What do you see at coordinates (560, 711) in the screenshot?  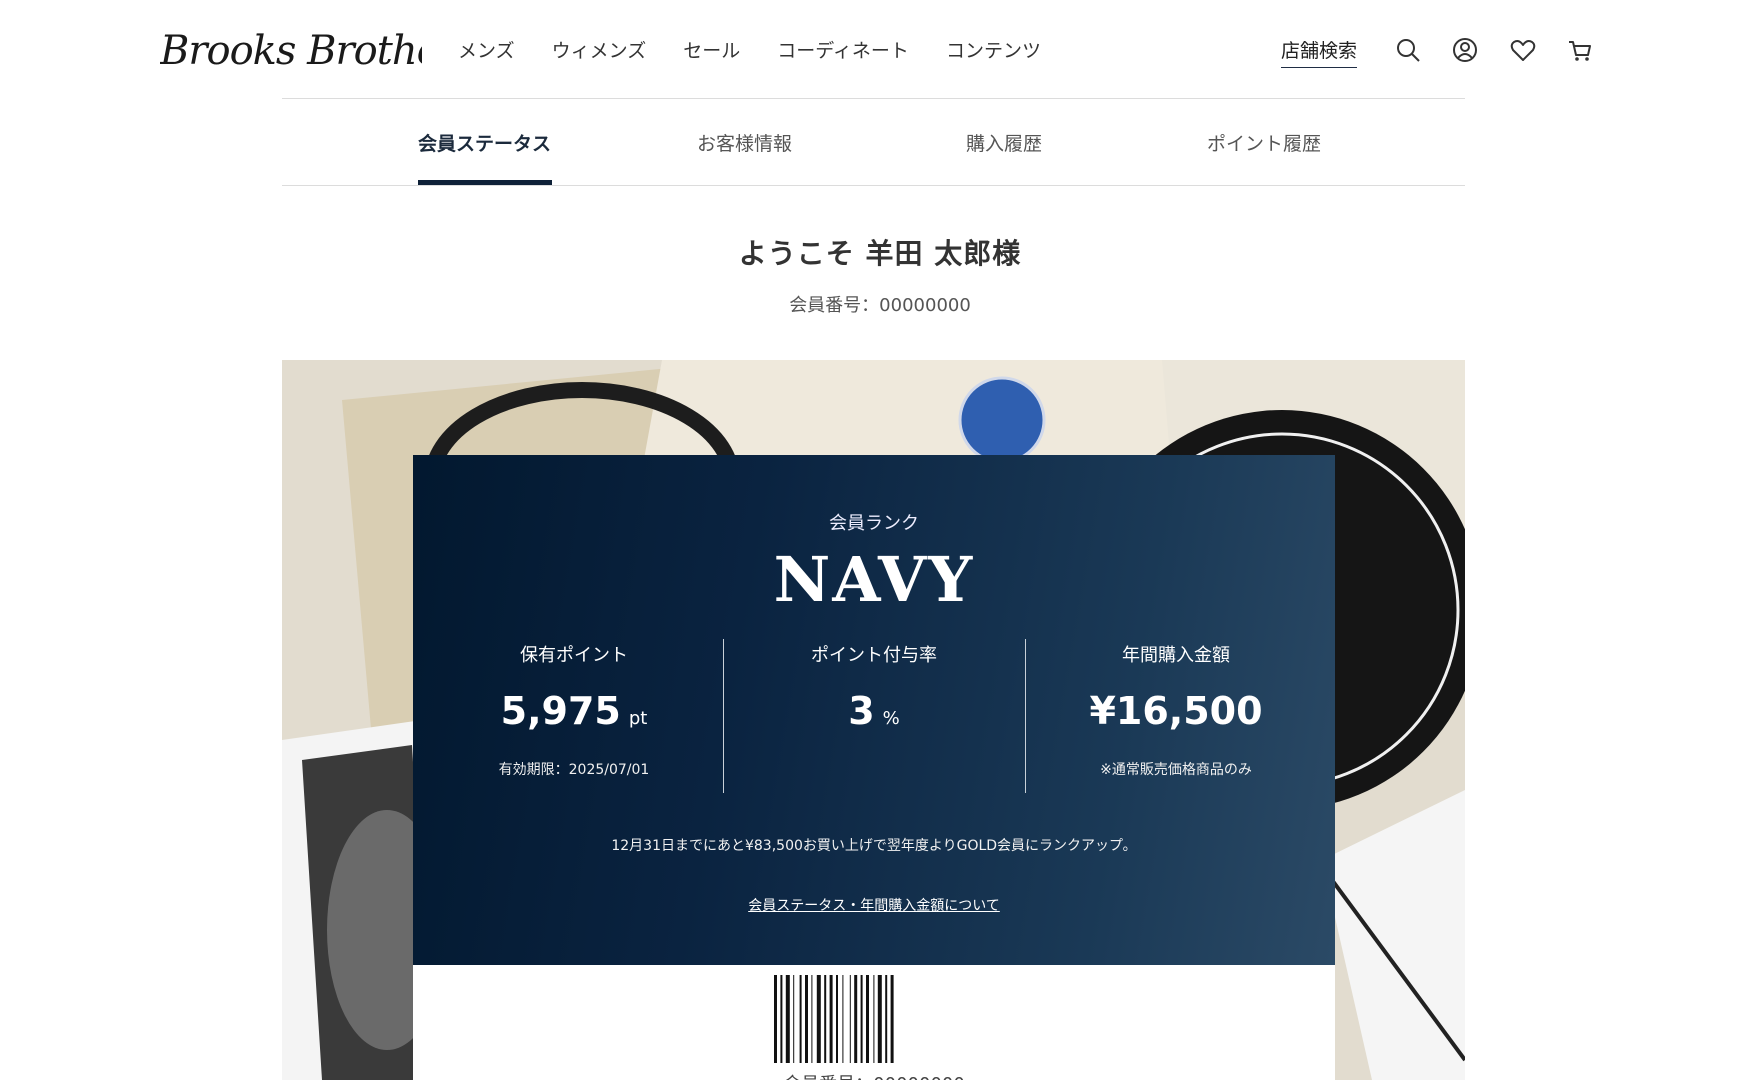 I see `points-number: 5,975` at bounding box center [560, 711].